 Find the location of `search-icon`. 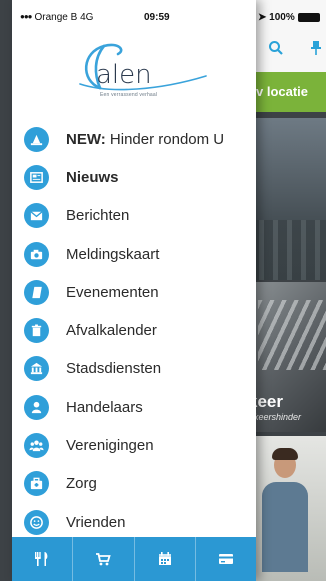

search-icon is located at coordinates (276, 50).